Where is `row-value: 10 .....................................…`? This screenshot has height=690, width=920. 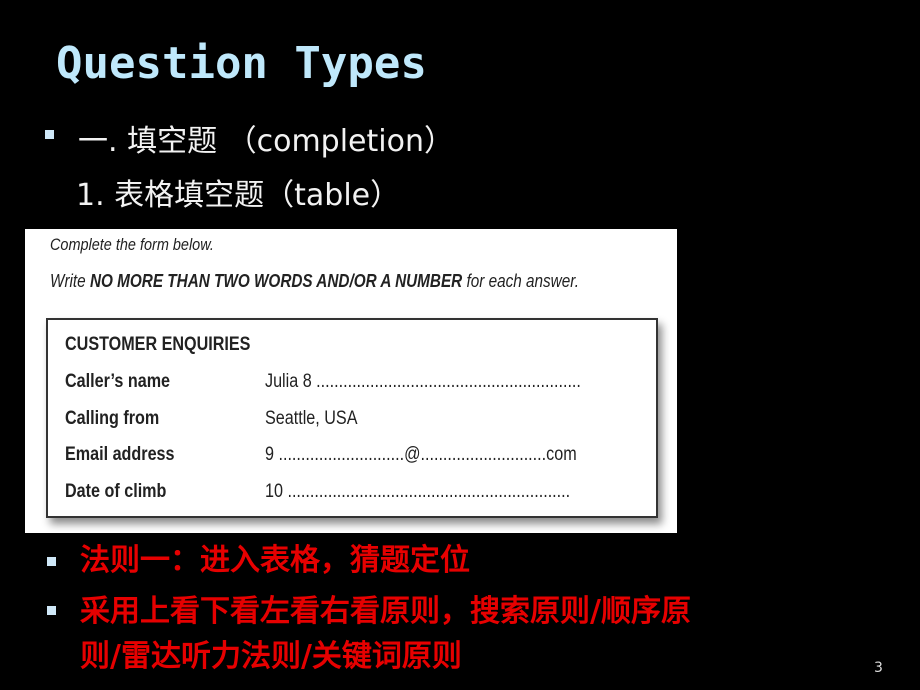 row-value: 10 .....................................… is located at coordinates (418, 491).